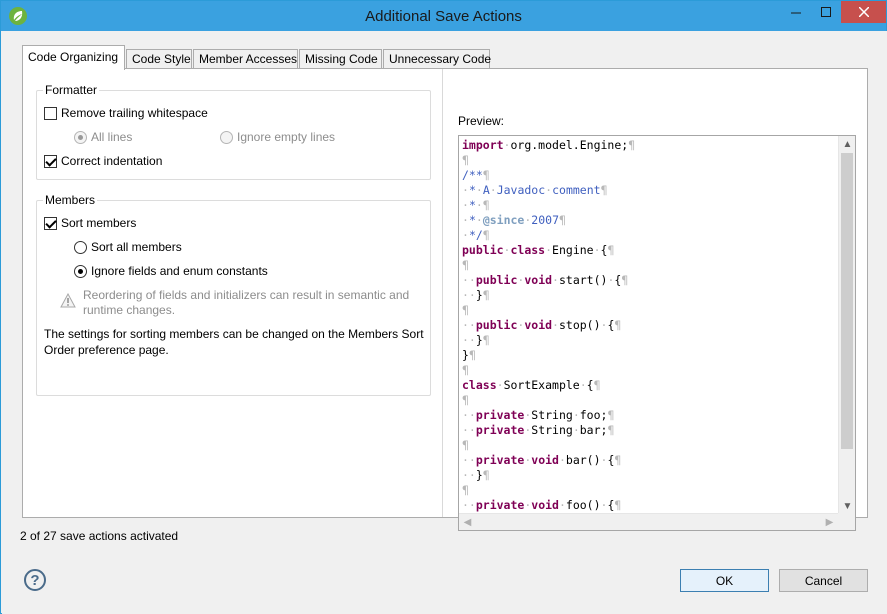 The width and height of the screenshot is (887, 614). What do you see at coordinates (136, 247) in the screenshot?
I see `sort-all-members-label: Sort all members` at bounding box center [136, 247].